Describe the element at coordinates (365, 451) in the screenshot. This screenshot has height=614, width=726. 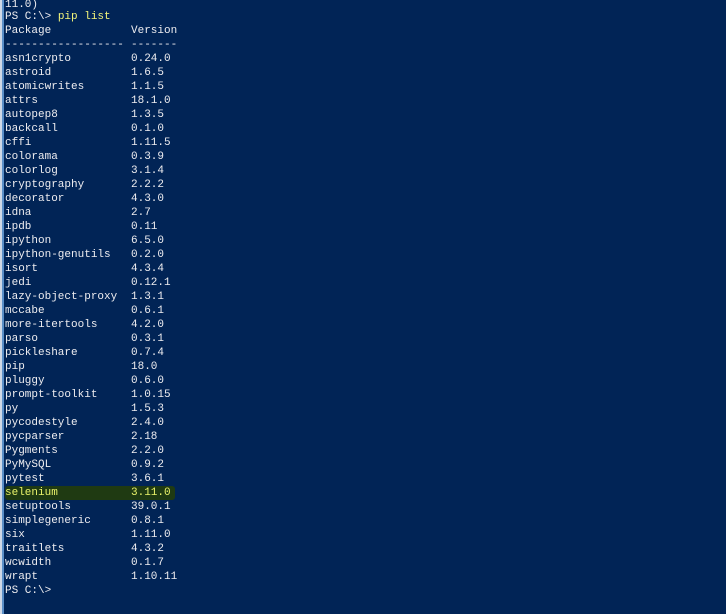
I see `table-row: Pygments 2.2.0` at that location.